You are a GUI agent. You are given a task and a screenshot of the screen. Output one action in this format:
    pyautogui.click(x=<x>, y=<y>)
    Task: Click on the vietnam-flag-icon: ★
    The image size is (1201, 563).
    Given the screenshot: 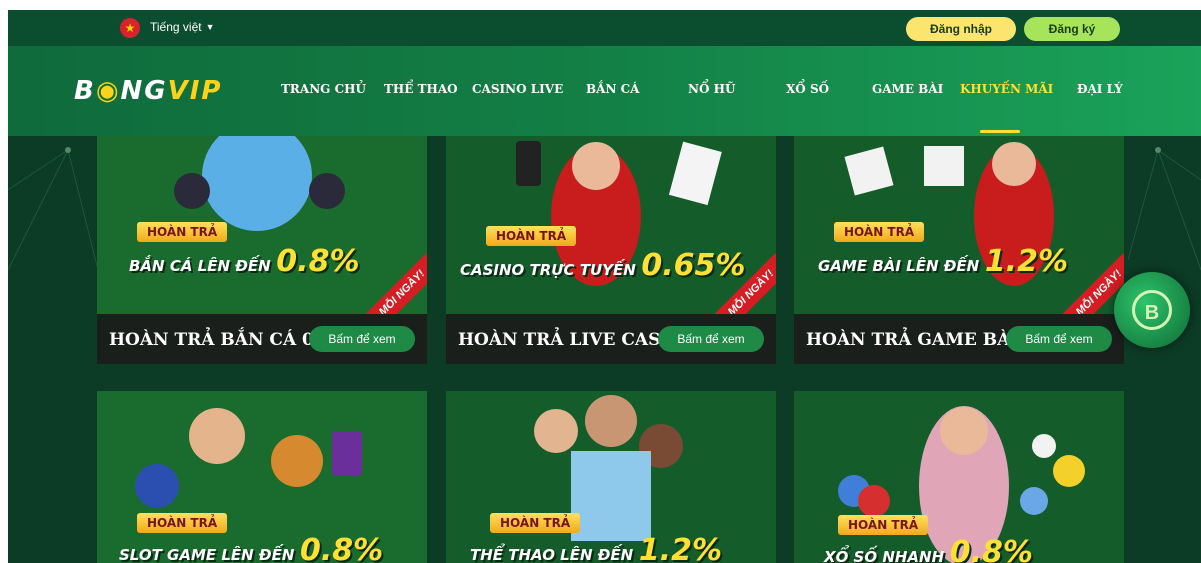 What is the action you would take?
    pyautogui.click(x=130, y=28)
    